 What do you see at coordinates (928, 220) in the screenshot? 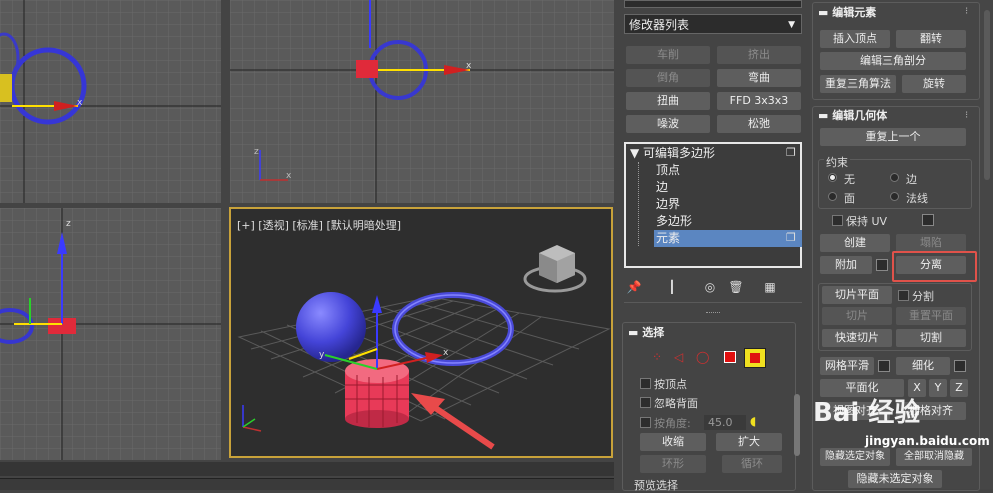
I see `preserve-uv-settings-icon` at bounding box center [928, 220].